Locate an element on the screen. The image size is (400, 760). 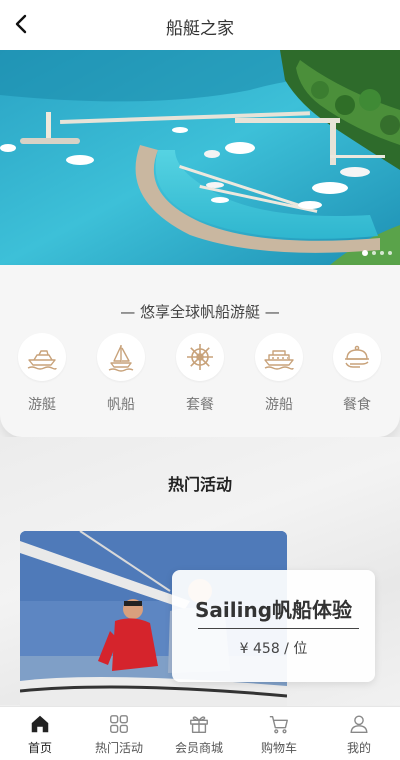
category-package: 套餐 is located at coordinates (200, 373).